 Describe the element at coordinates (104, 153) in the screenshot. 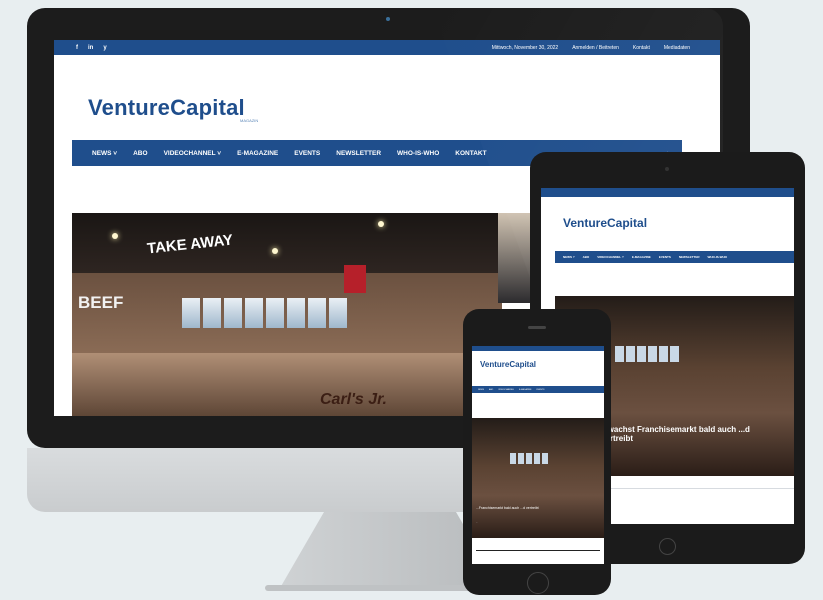

I see `nav-item-news: NEWS ˅` at that location.